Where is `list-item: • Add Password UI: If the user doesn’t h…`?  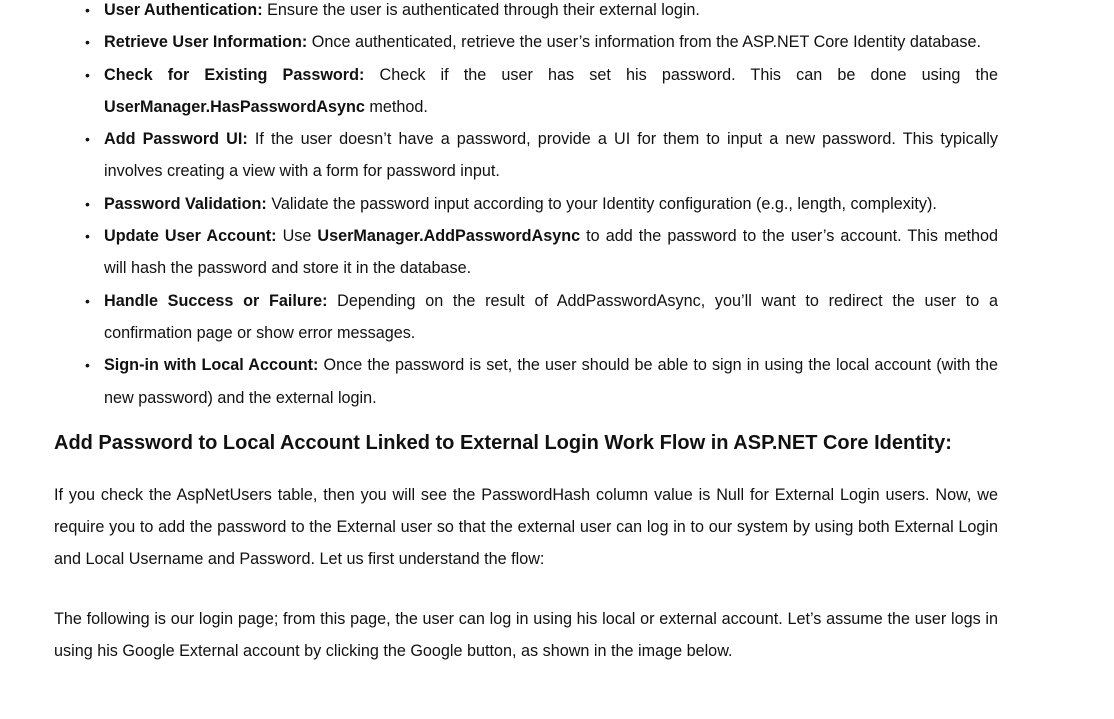
list-item: • Add Password UI: If the user doesn’t h… is located at coordinates (526, 155).